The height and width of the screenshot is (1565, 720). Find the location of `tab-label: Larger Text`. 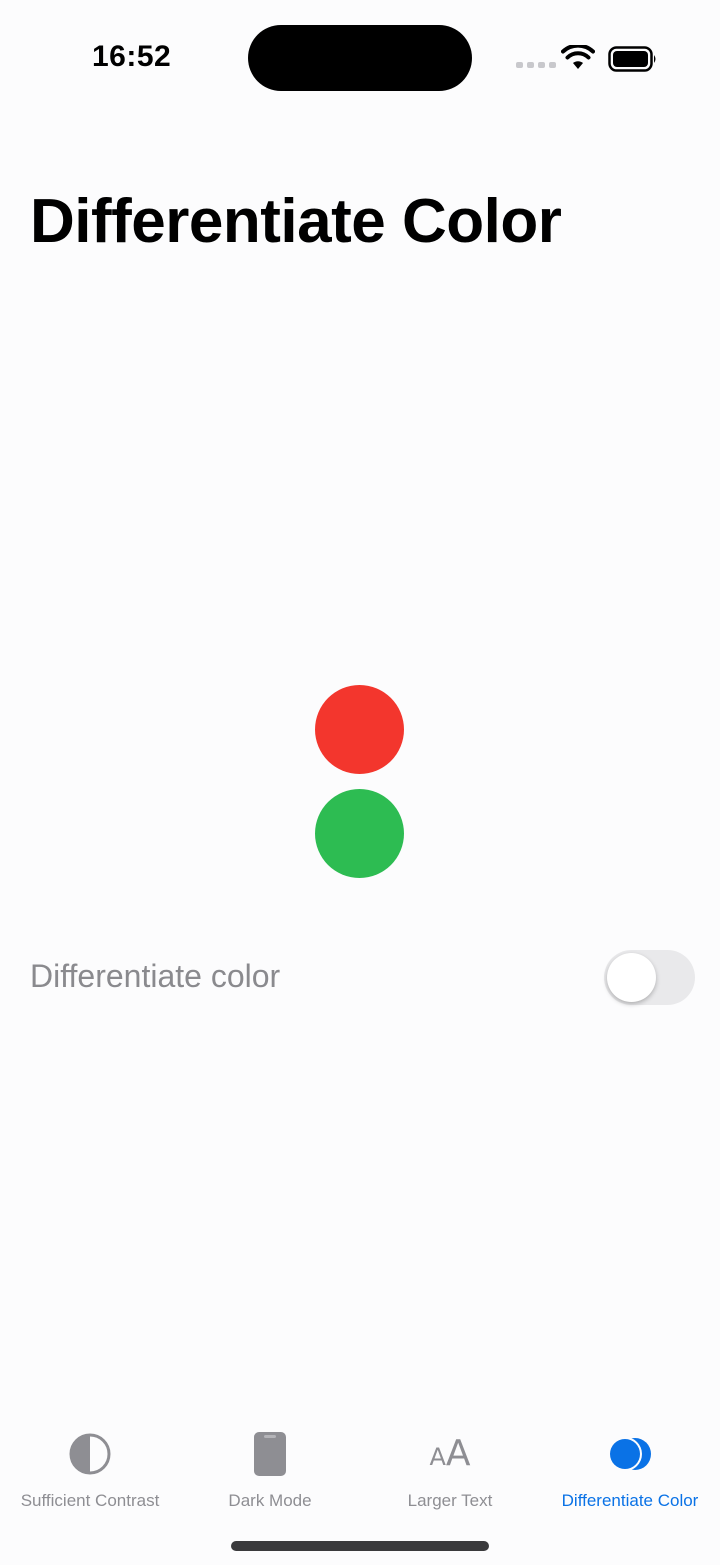

tab-label: Larger Text is located at coordinates (450, 1500).